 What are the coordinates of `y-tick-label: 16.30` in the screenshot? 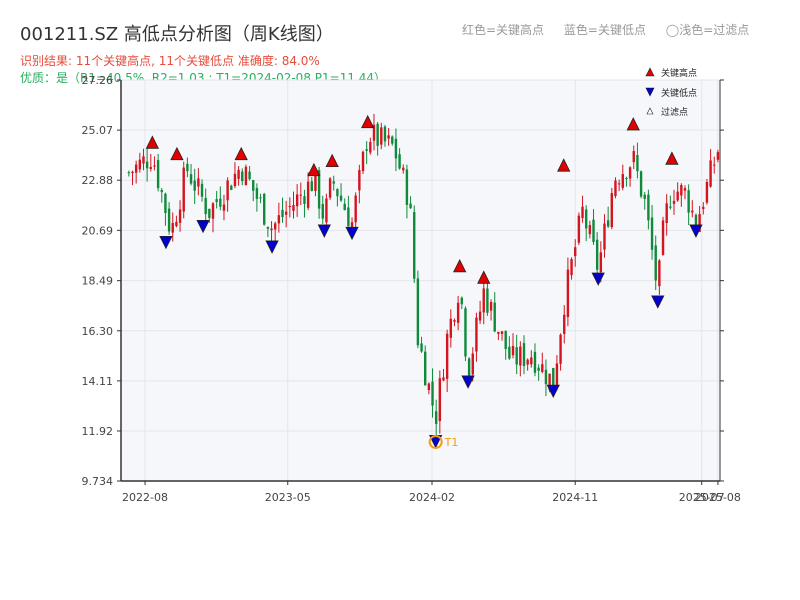 It's located at (98, 331).